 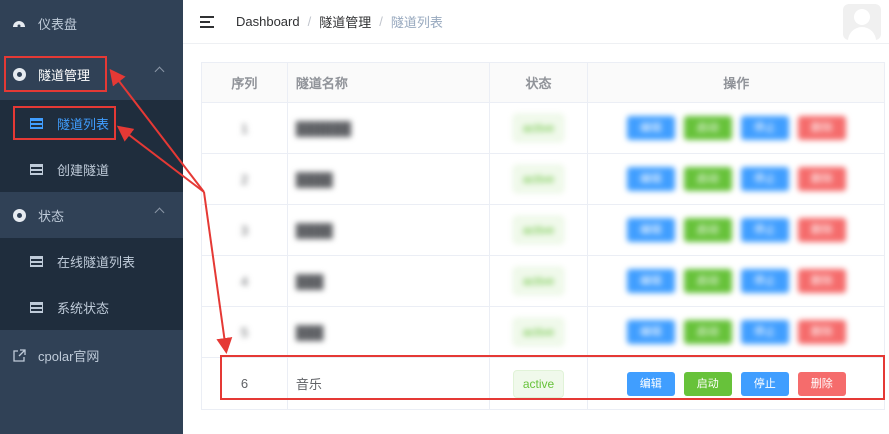 What do you see at coordinates (69, 356) in the screenshot?
I see `menu-cpolar-site-label: cpolar官网` at bounding box center [69, 356].